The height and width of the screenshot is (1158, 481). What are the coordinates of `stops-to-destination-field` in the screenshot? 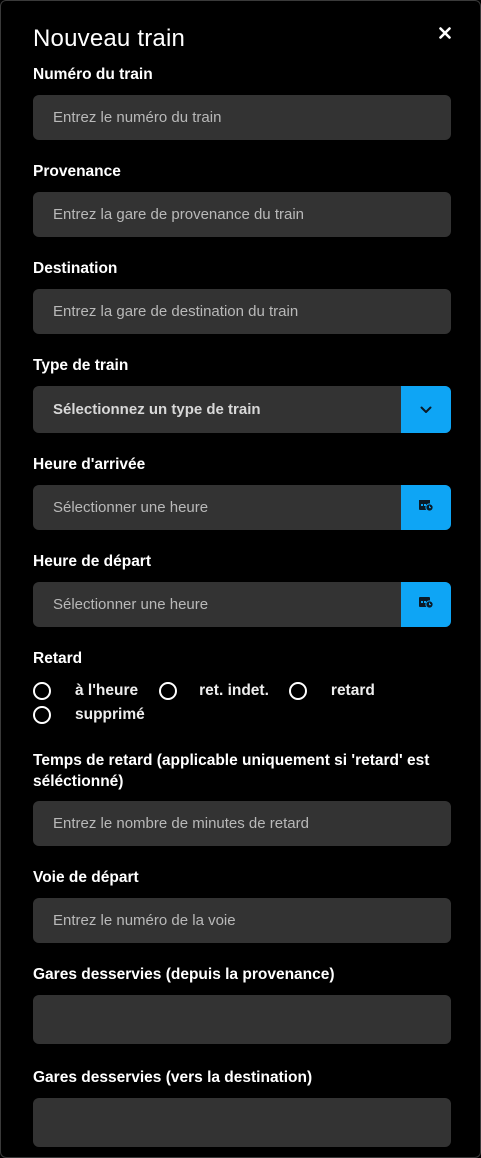 It's located at (242, 1122).